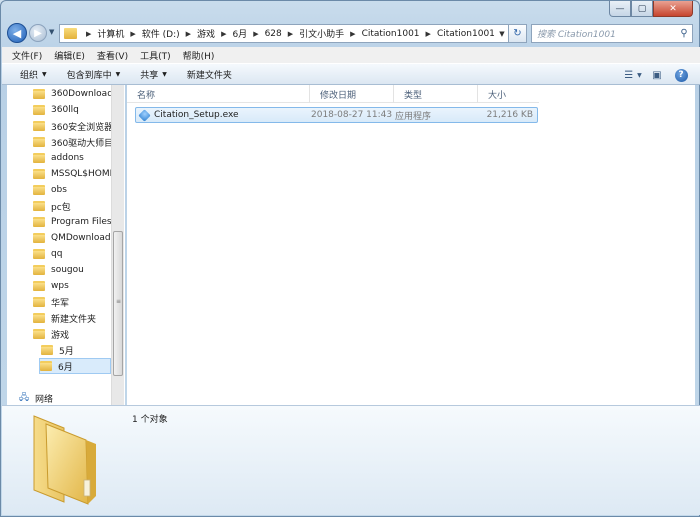 Image resolution: width=700 pixels, height=517 pixels. I want to click on command-bar: 组织 ▼ 包含到库中 ▼ 共享 ▼ 新建文件夹 ☰ ▼ ▣ ?, so click(351, 74).